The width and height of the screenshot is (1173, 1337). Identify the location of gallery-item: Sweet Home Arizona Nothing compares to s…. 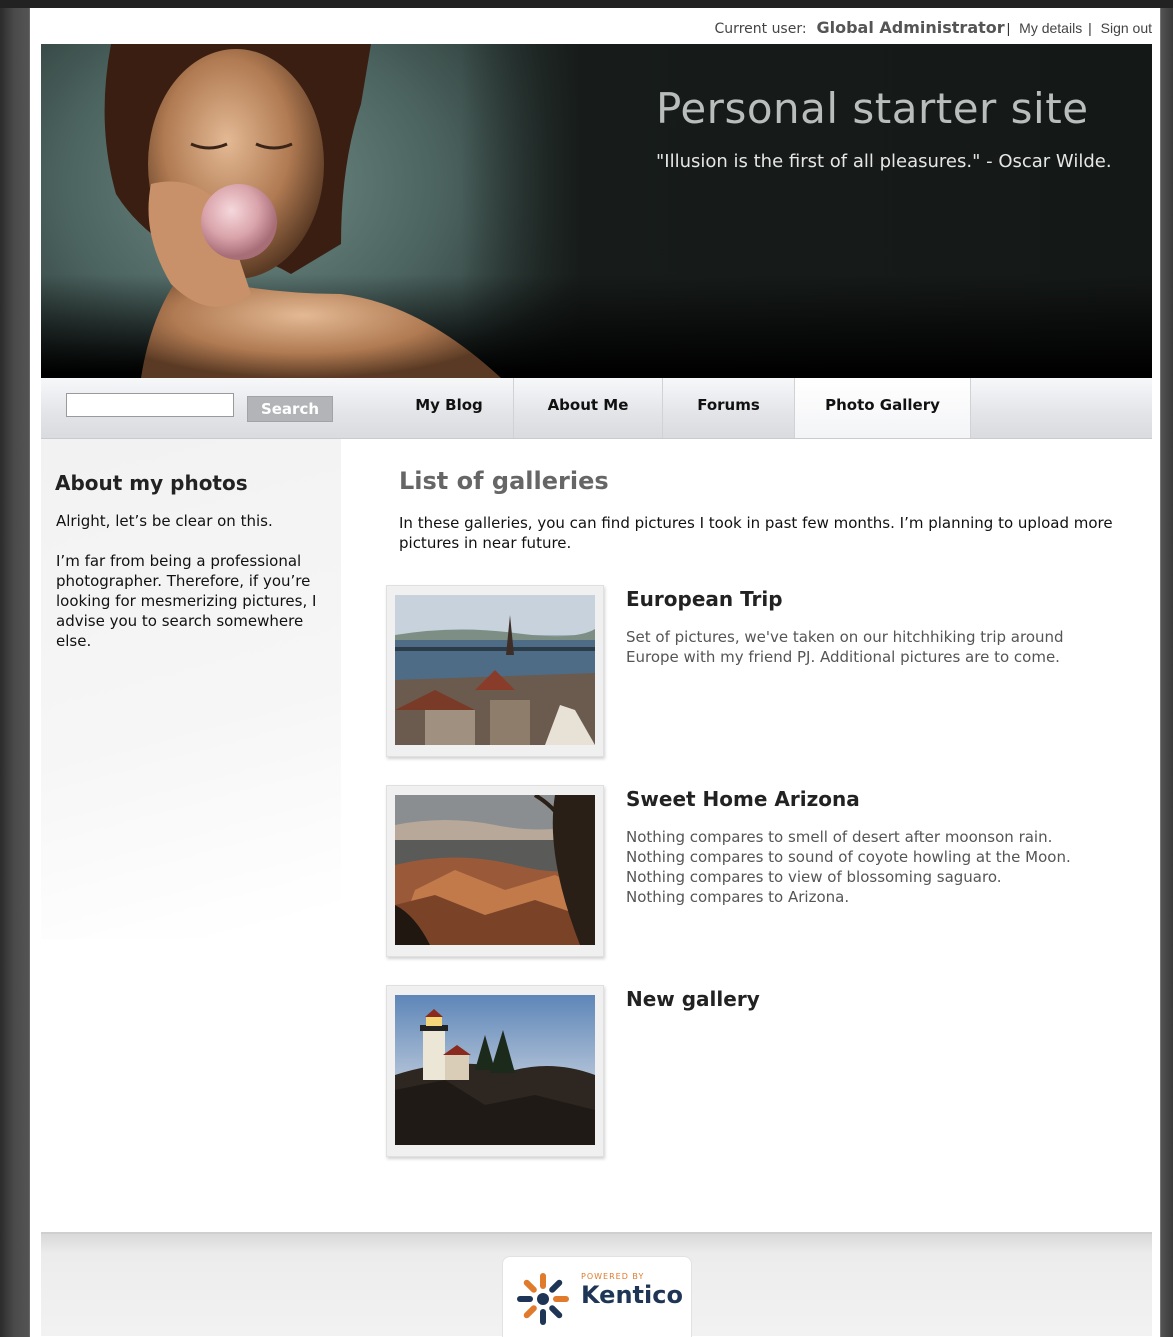
(756, 871).